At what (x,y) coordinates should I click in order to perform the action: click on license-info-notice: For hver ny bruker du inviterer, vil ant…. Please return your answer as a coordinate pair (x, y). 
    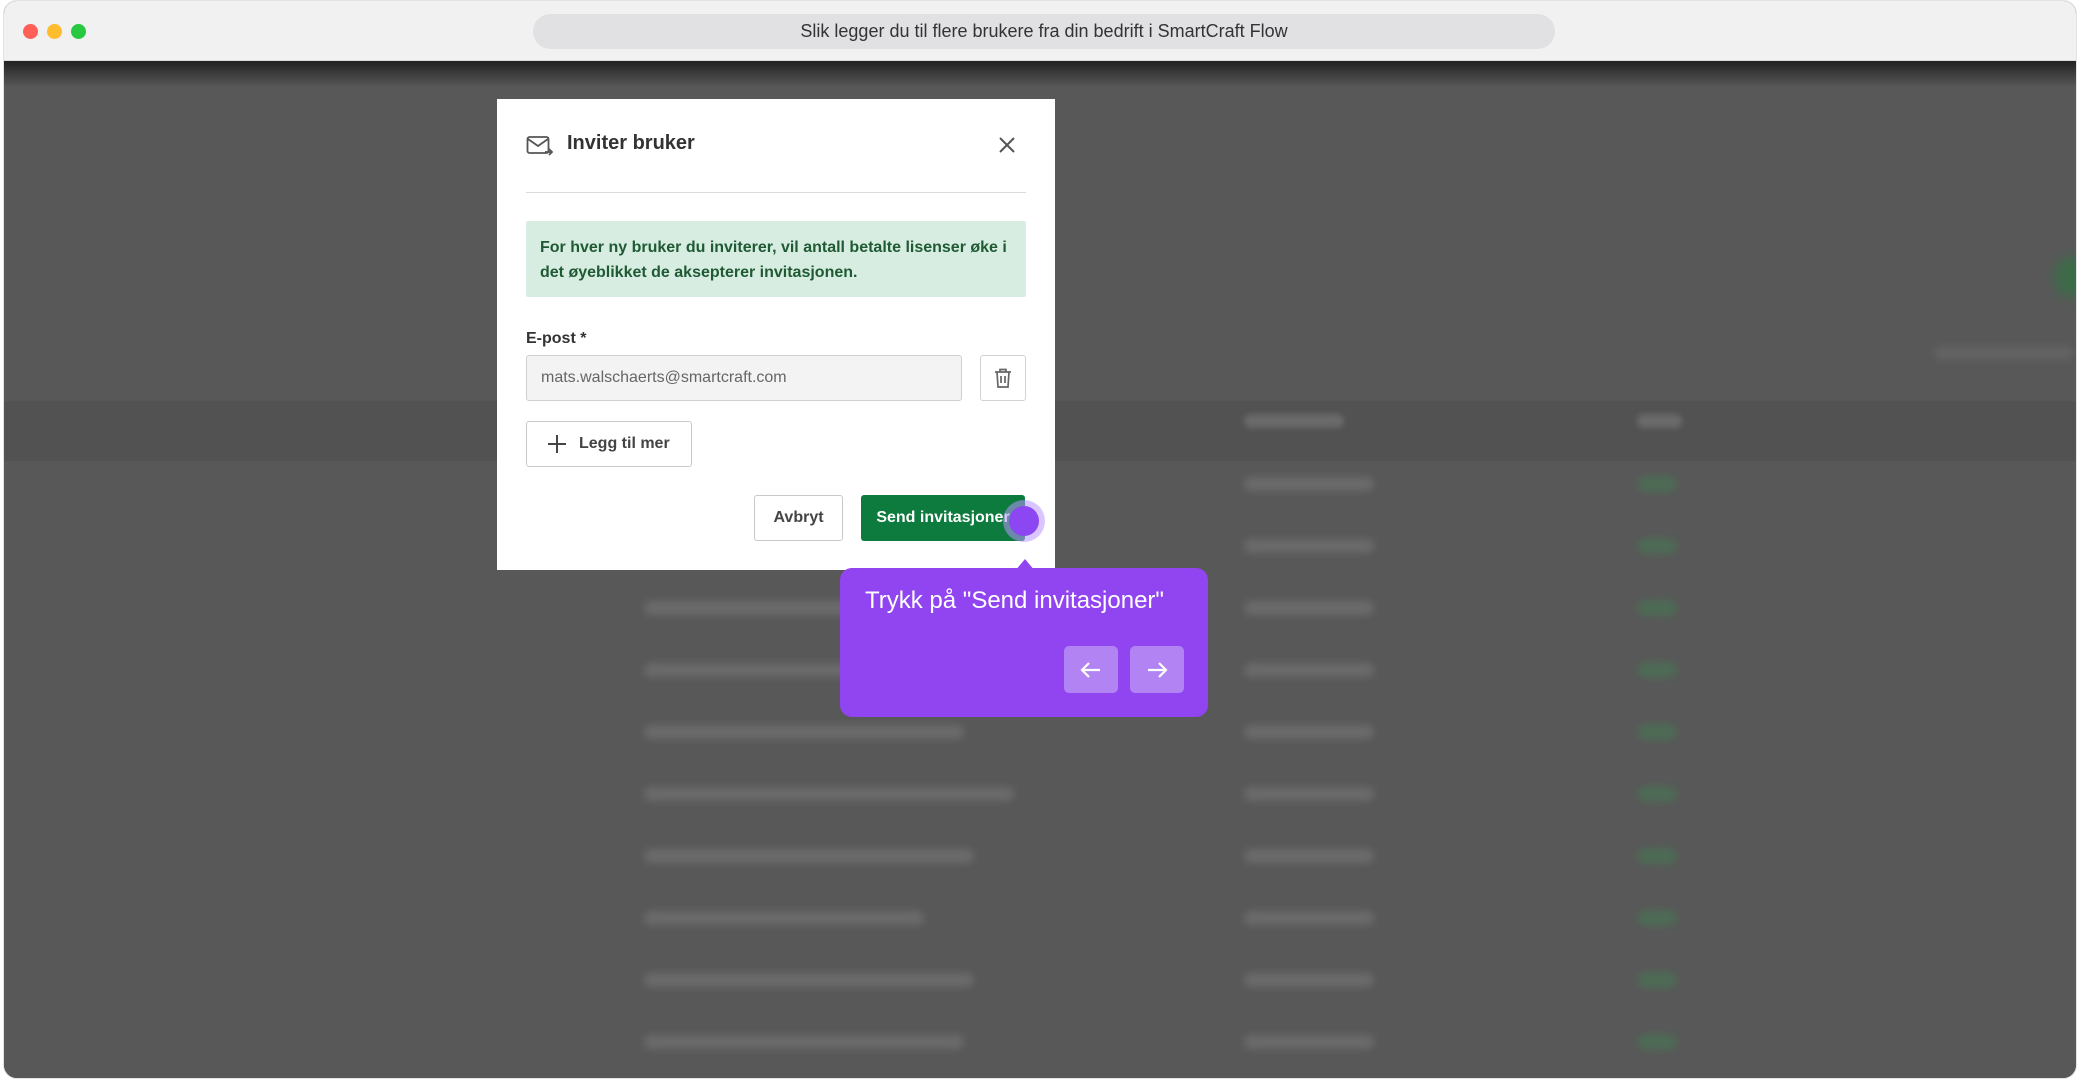
    Looking at the image, I should click on (776, 259).